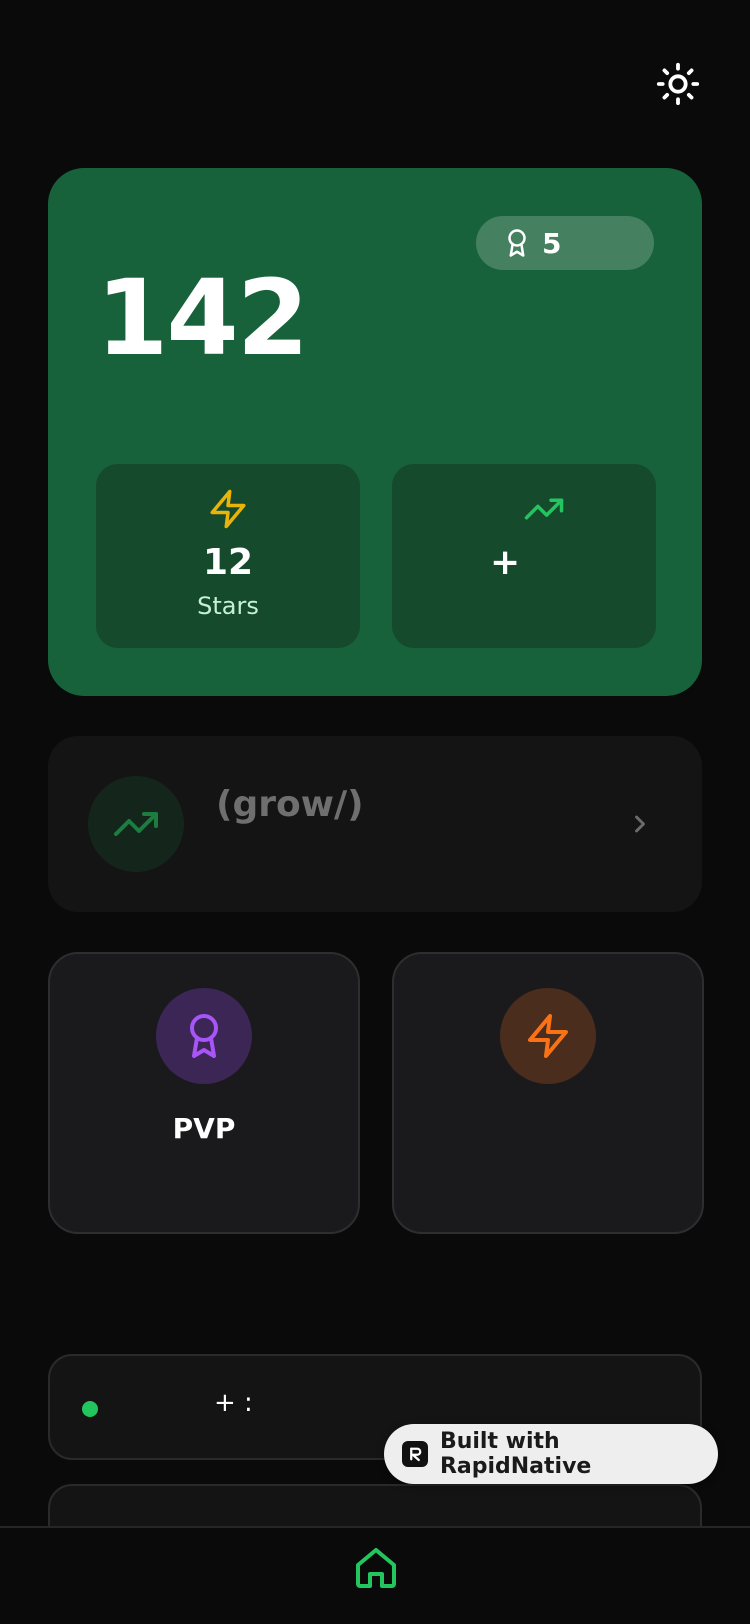  What do you see at coordinates (204, 1093) in the screenshot?
I see `pvp-mode-card: PVP` at bounding box center [204, 1093].